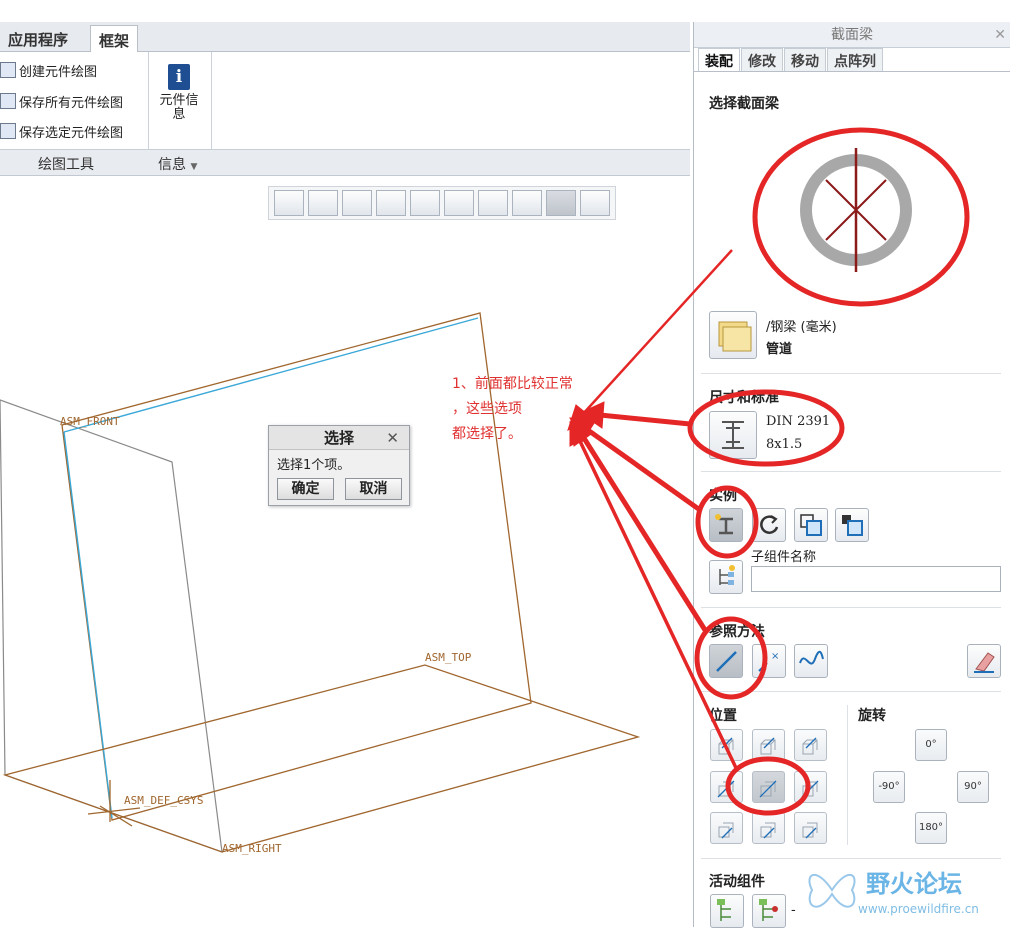 The width and height of the screenshot is (1010, 931). I want to click on curve-icon, so click(811, 657).